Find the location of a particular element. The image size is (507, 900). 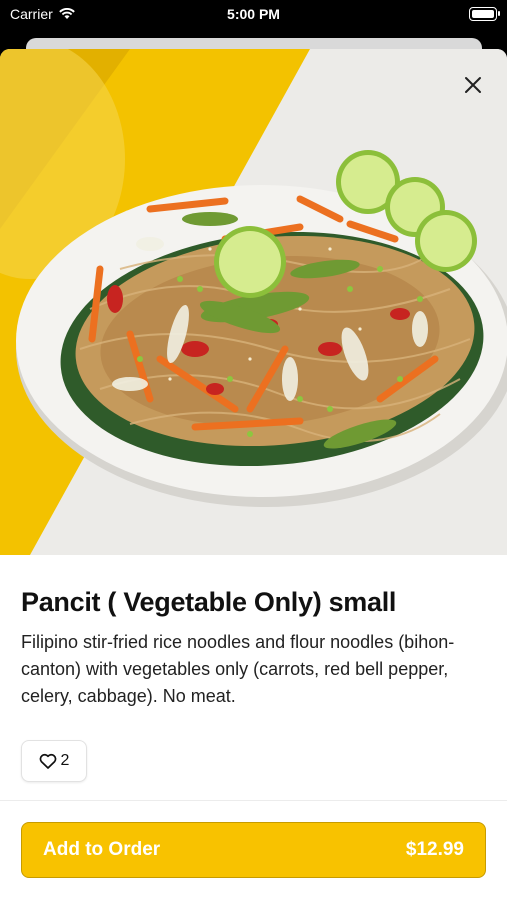

divider is located at coordinates (253, 800).